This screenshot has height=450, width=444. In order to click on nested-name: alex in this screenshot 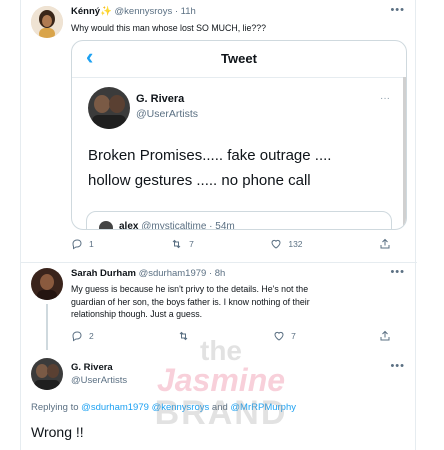, I will do `click(129, 225)`.